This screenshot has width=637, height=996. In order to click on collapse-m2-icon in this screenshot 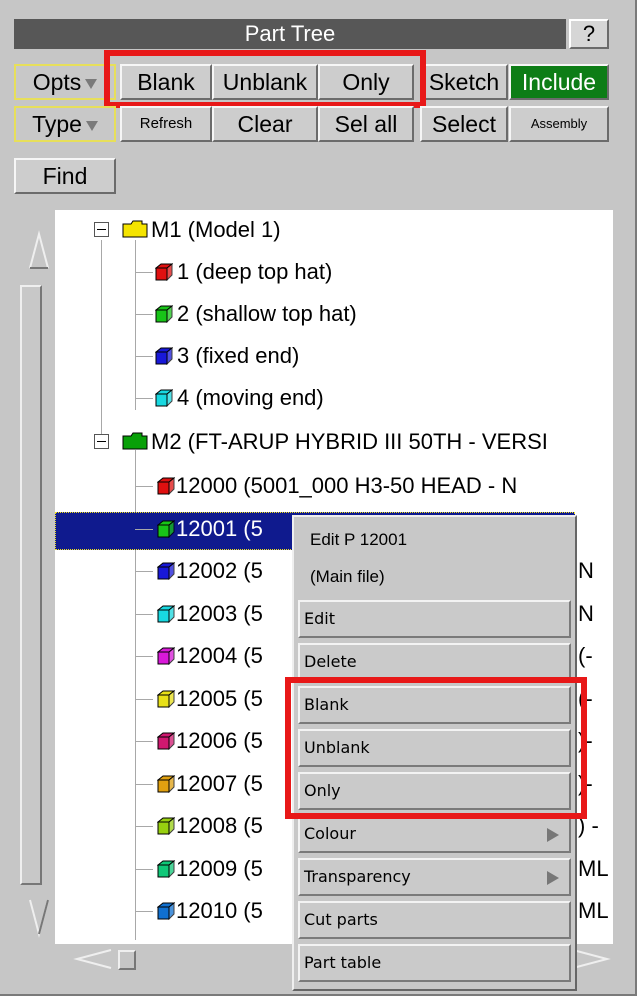, I will do `click(101, 441)`.